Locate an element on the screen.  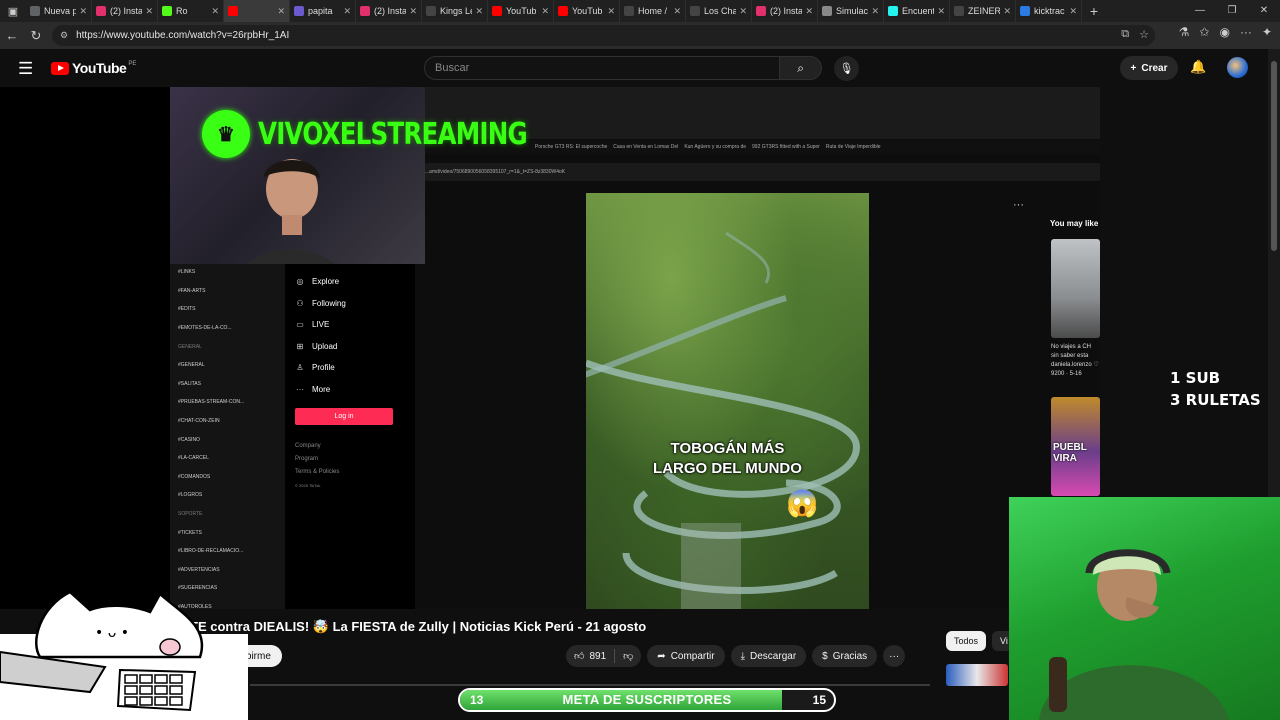
profile-icon: ◉ is located at coordinates (1224, 32).